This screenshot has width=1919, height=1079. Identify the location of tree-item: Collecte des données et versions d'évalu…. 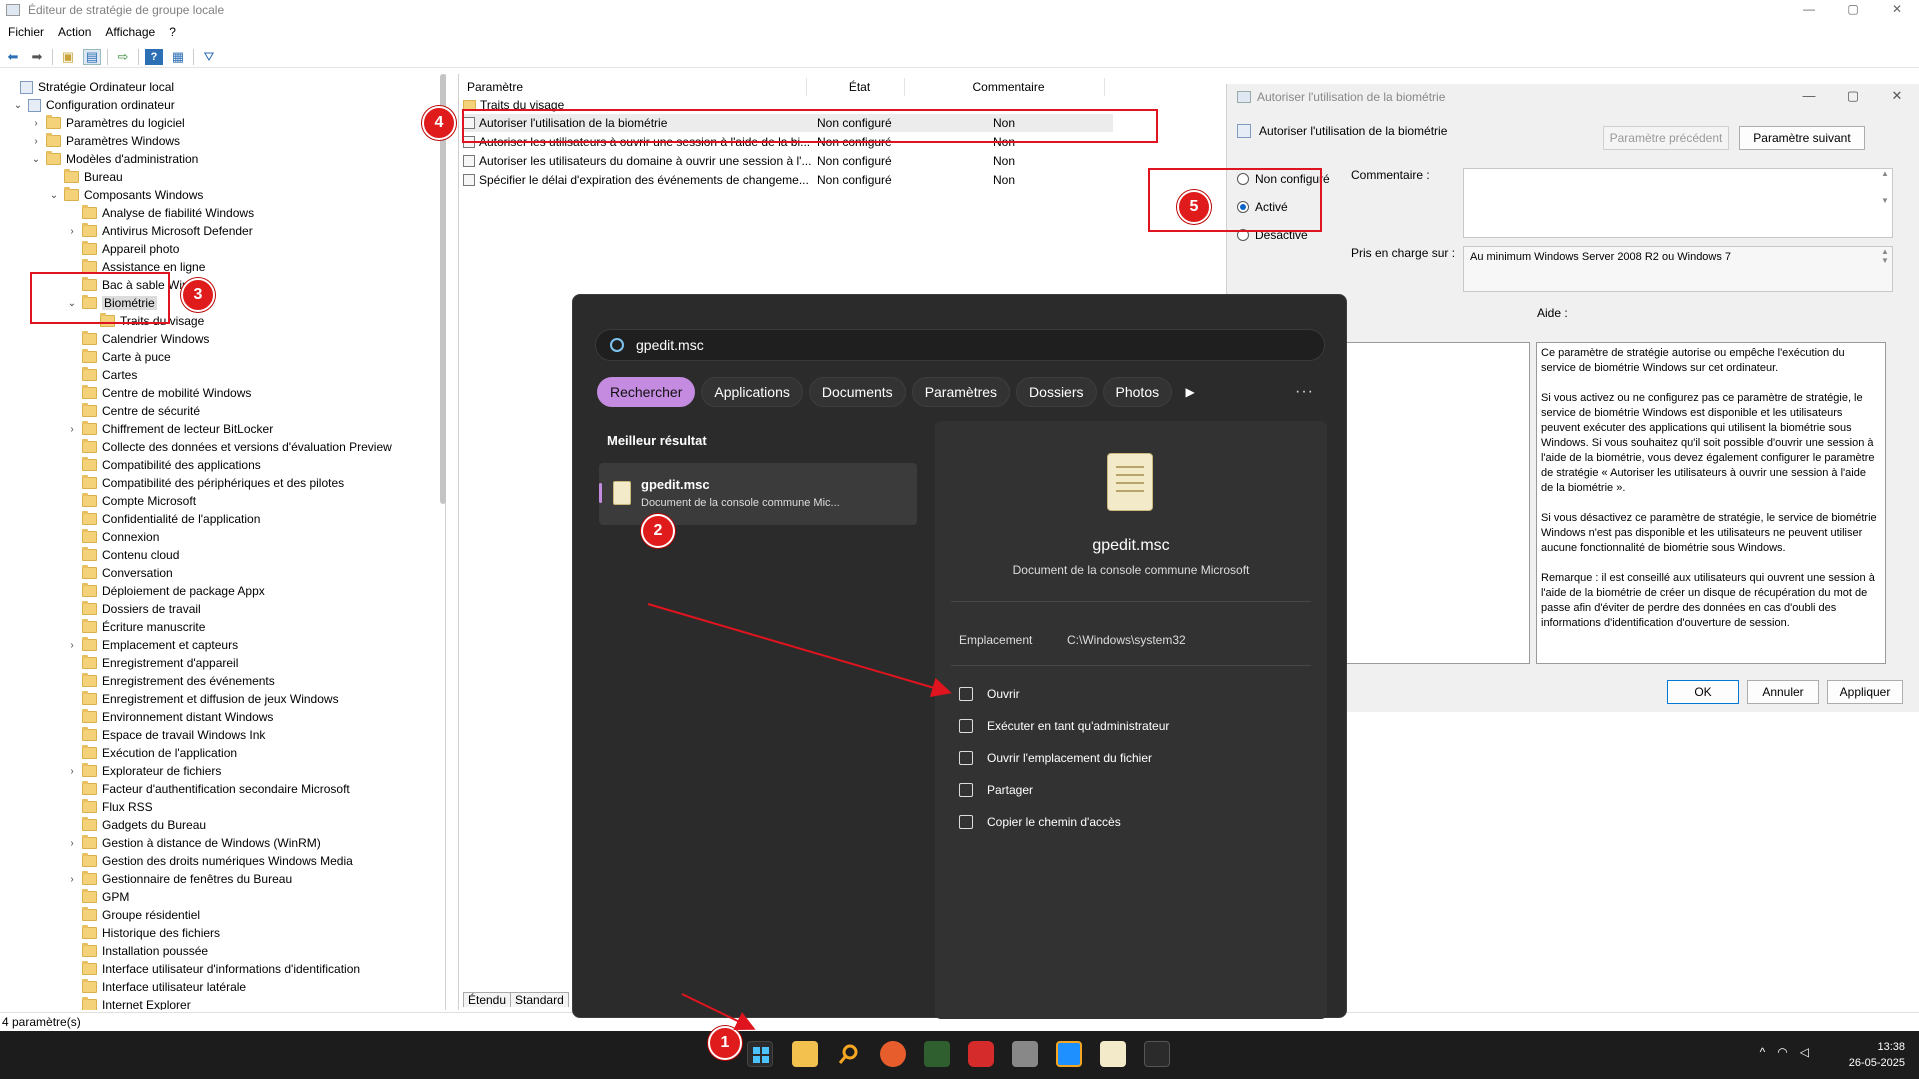
(229, 447).